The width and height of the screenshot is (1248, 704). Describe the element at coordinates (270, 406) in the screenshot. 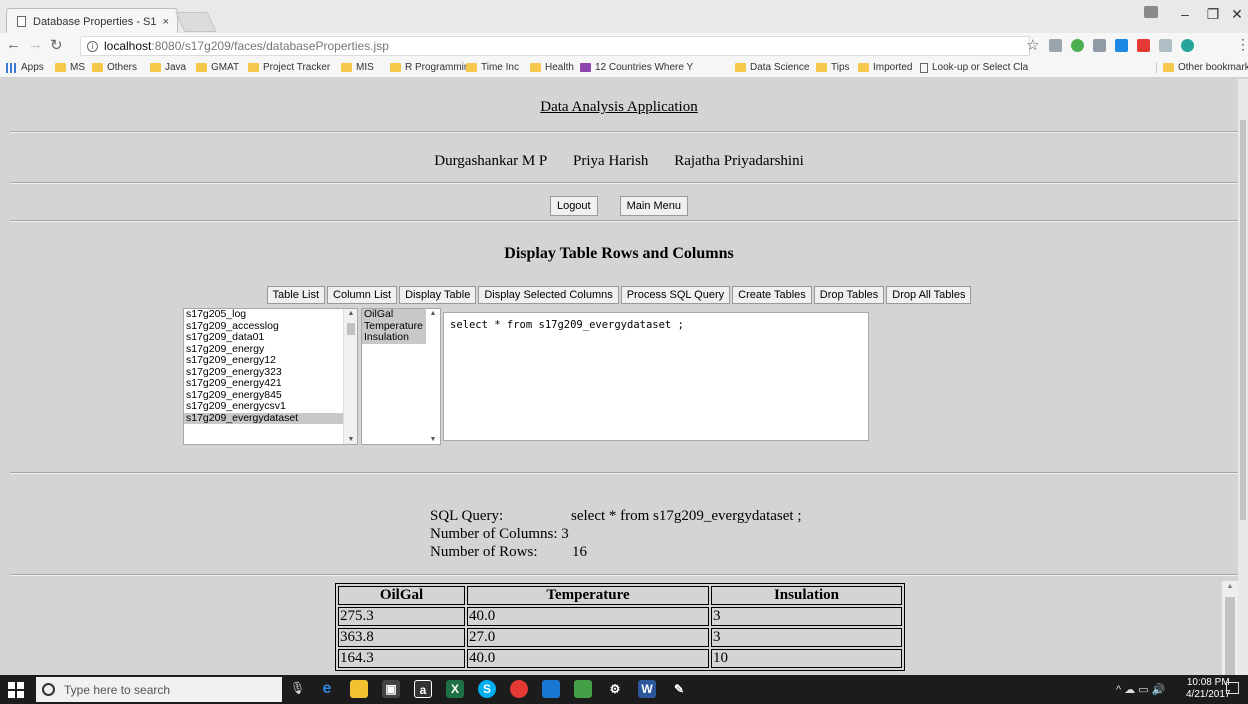

I see `list-item: s17g209_energycsv1` at that location.